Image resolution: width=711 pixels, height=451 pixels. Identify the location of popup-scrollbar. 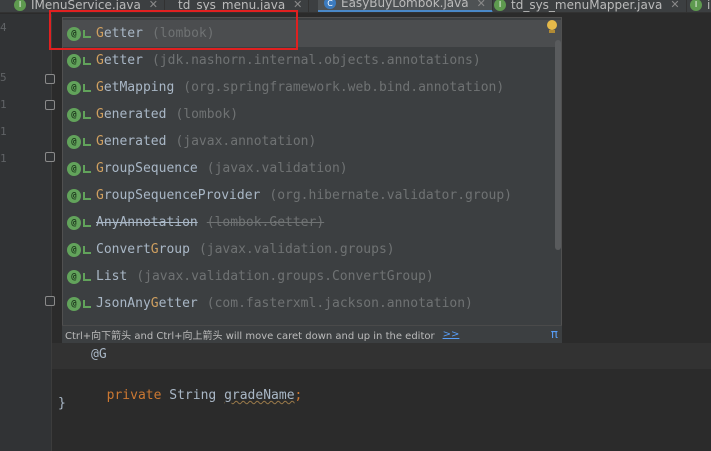
(558, 145).